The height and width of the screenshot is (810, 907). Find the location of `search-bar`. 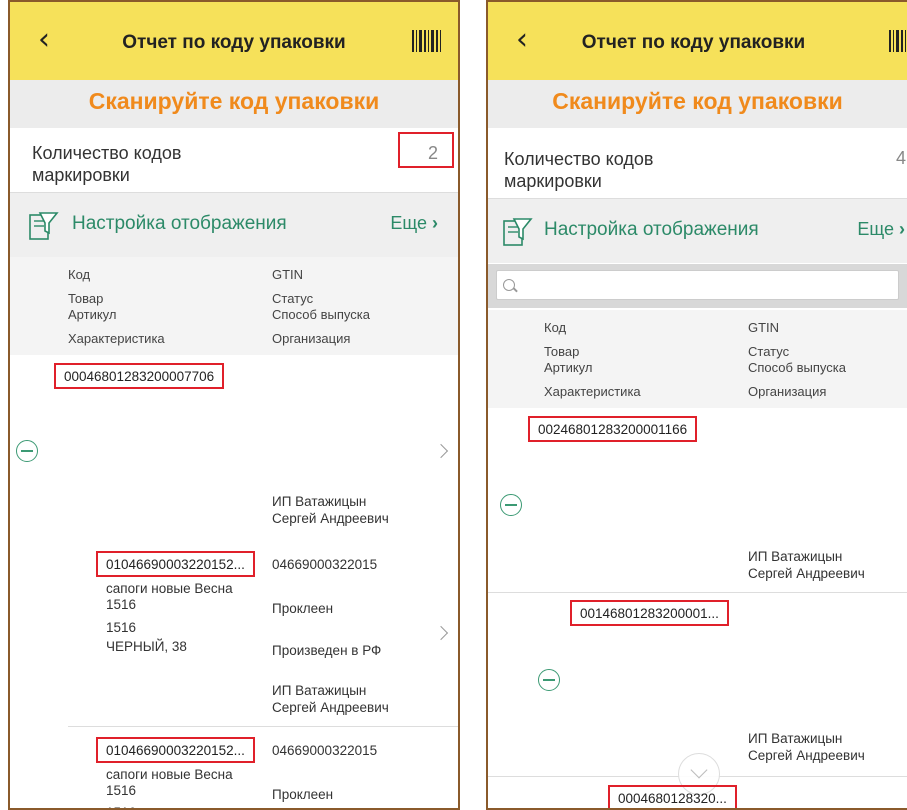

search-bar is located at coordinates (697, 286).